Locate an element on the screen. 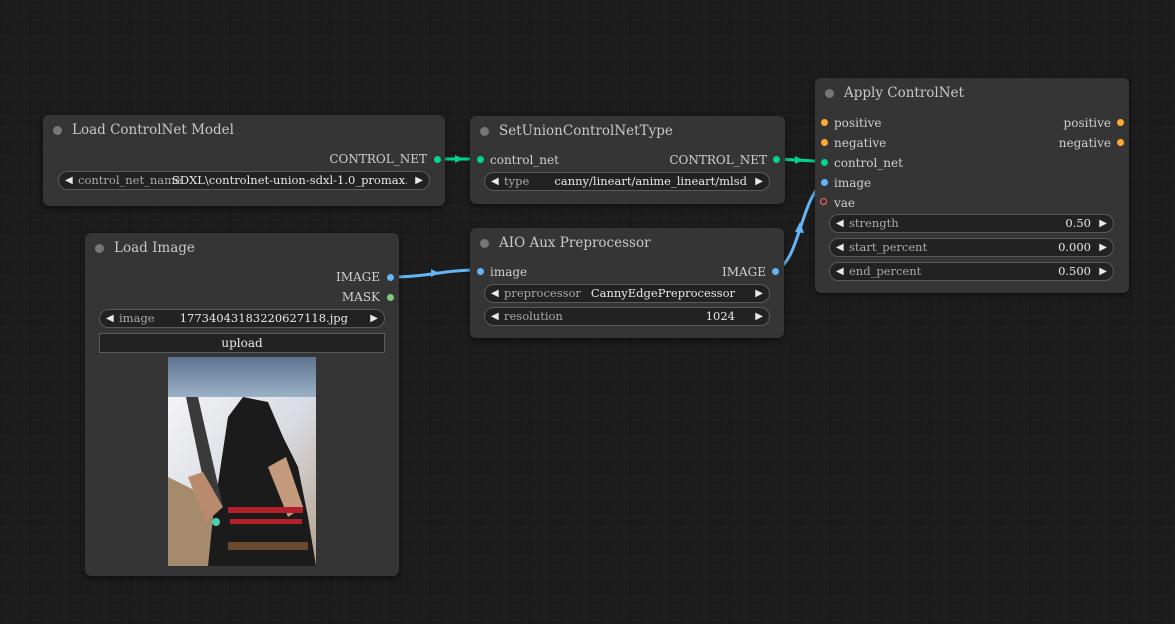 The image size is (1175, 624). output-mask-dot-icon is located at coordinates (390, 297).